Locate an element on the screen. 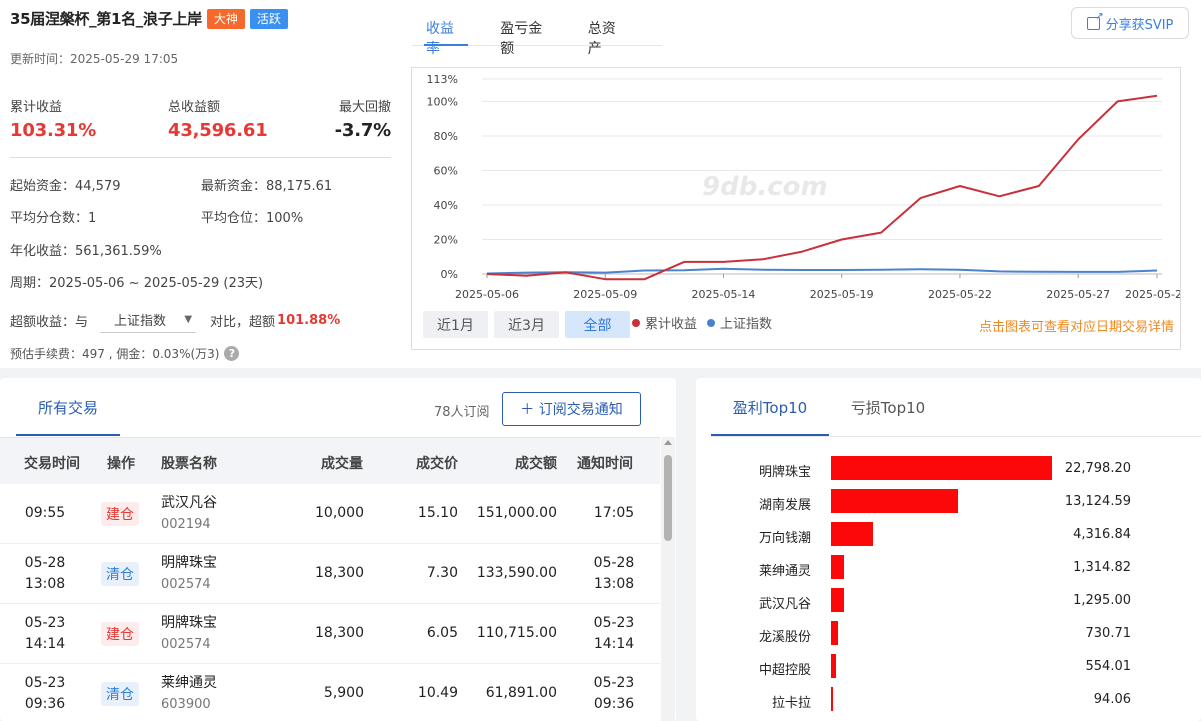  series-line-index is located at coordinates (822, 271).